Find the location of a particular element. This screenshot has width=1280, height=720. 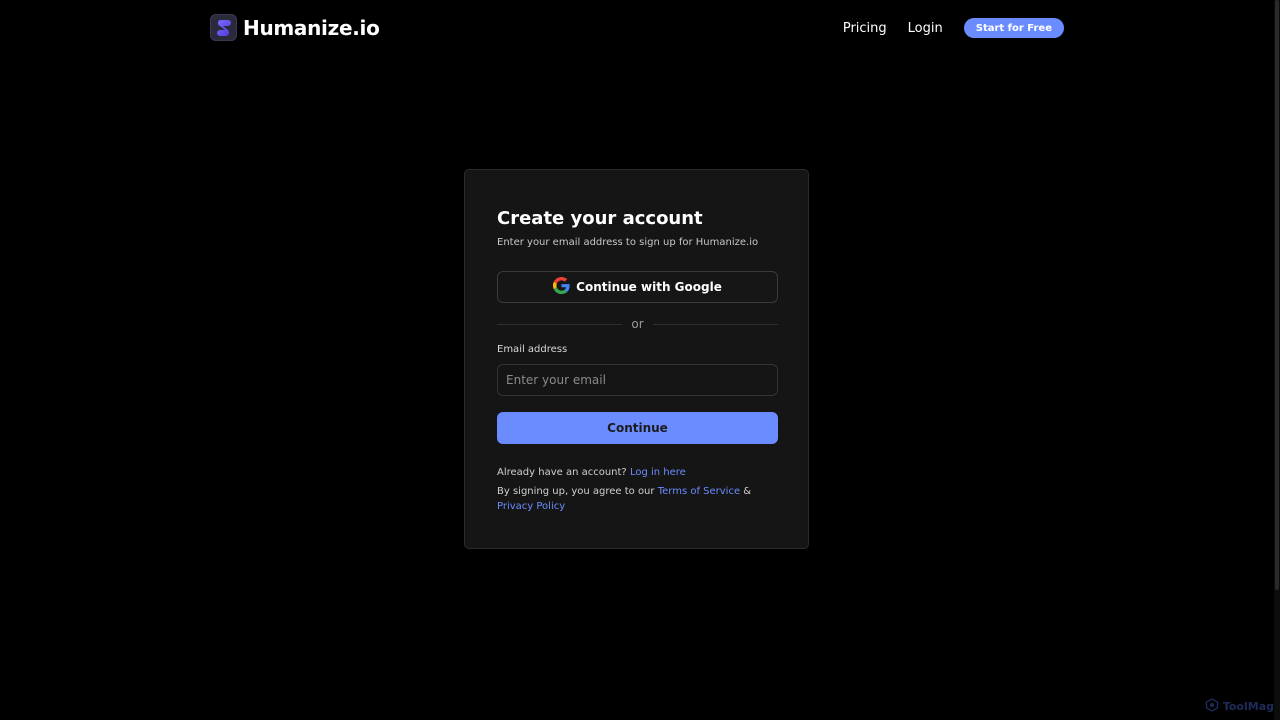

login-prompt: Already have an account? Log in here is located at coordinates (636, 472).